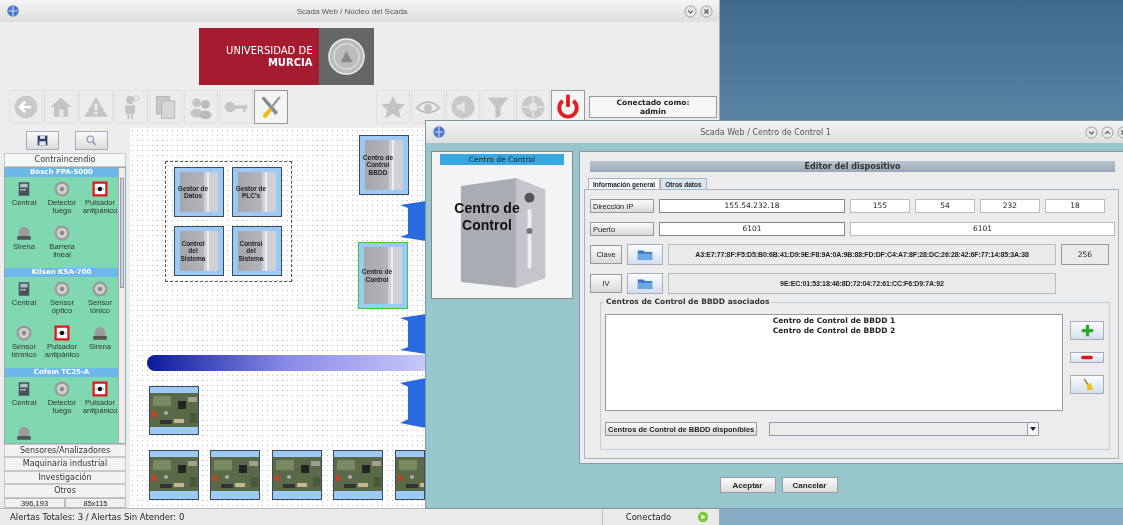 This screenshot has height=525, width=1123. What do you see at coordinates (568, 106) in the screenshot?
I see `power-icon` at bounding box center [568, 106].